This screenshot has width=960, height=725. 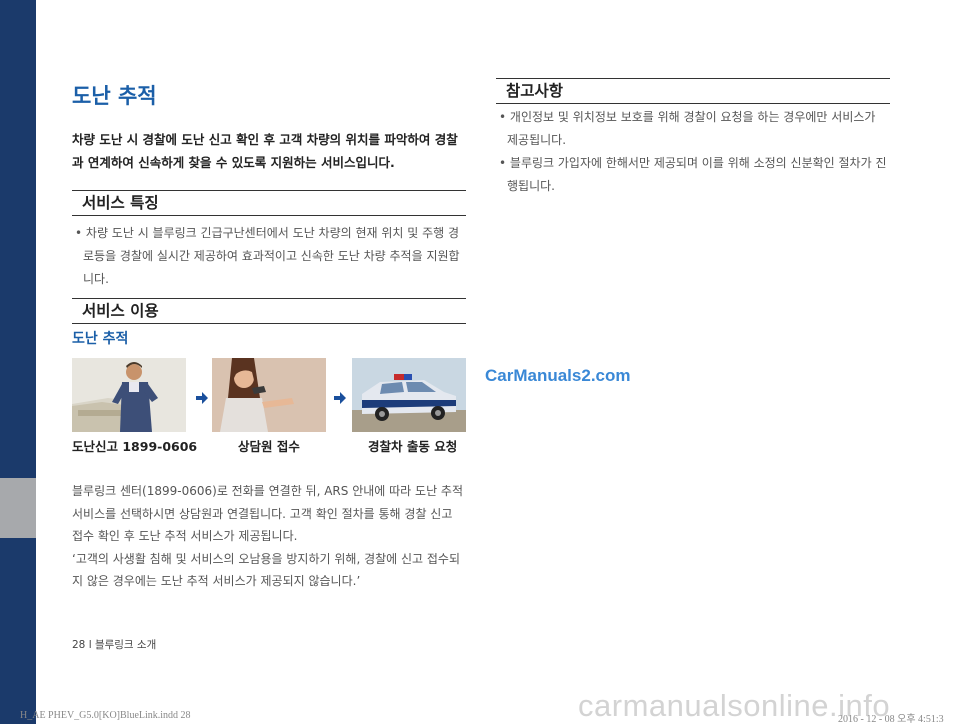 What do you see at coordinates (18, 508) in the screenshot?
I see `page-edge-tab` at bounding box center [18, 508].